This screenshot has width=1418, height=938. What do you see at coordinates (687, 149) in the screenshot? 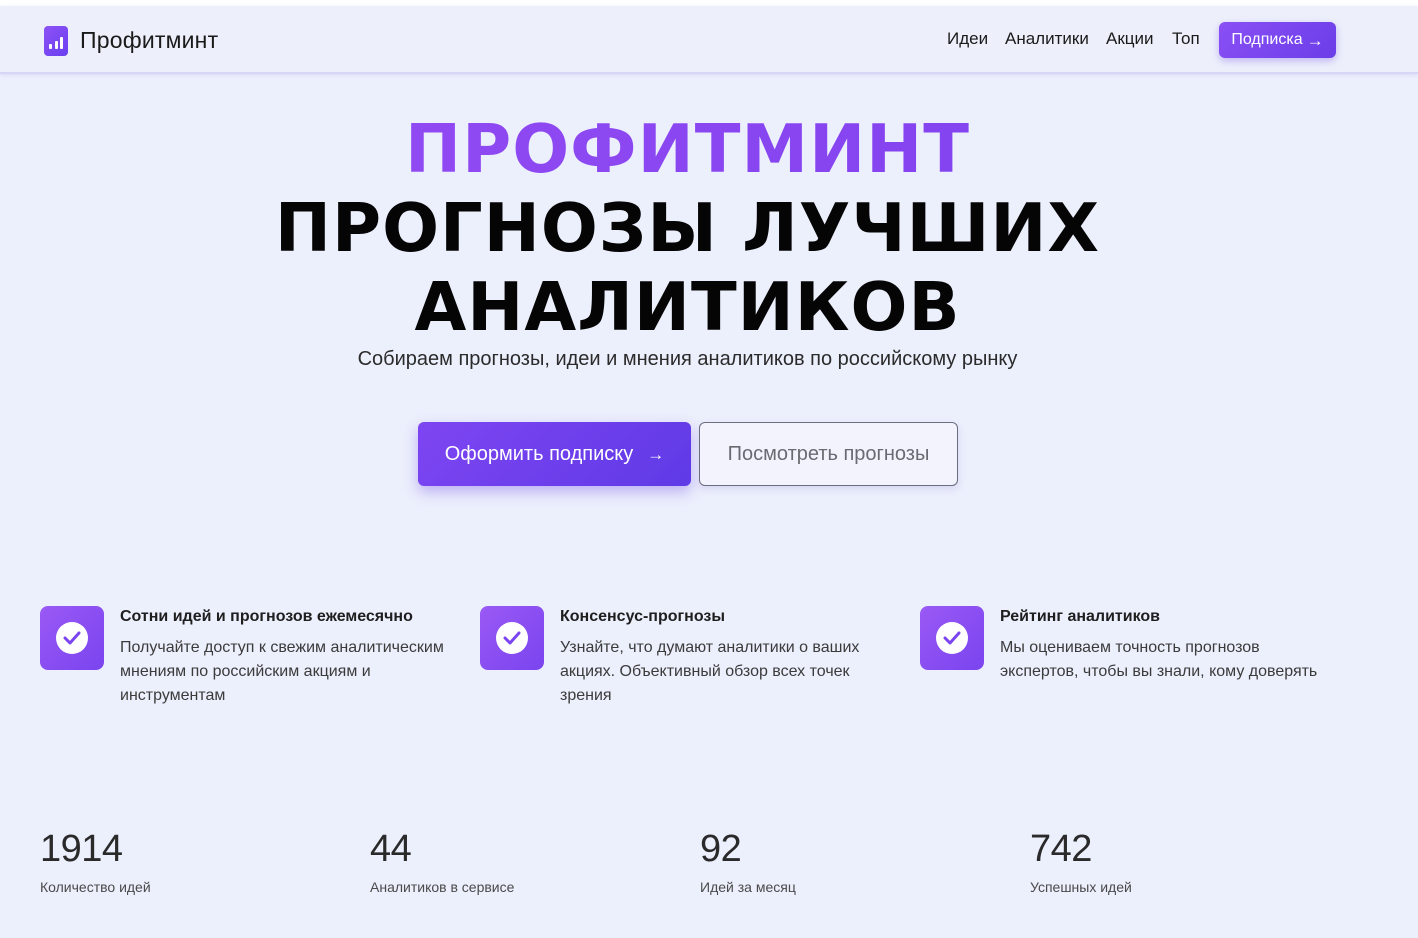
I see `hero-brand-title: ПРОФИТМИНТ` at bounding box center [687, 149].